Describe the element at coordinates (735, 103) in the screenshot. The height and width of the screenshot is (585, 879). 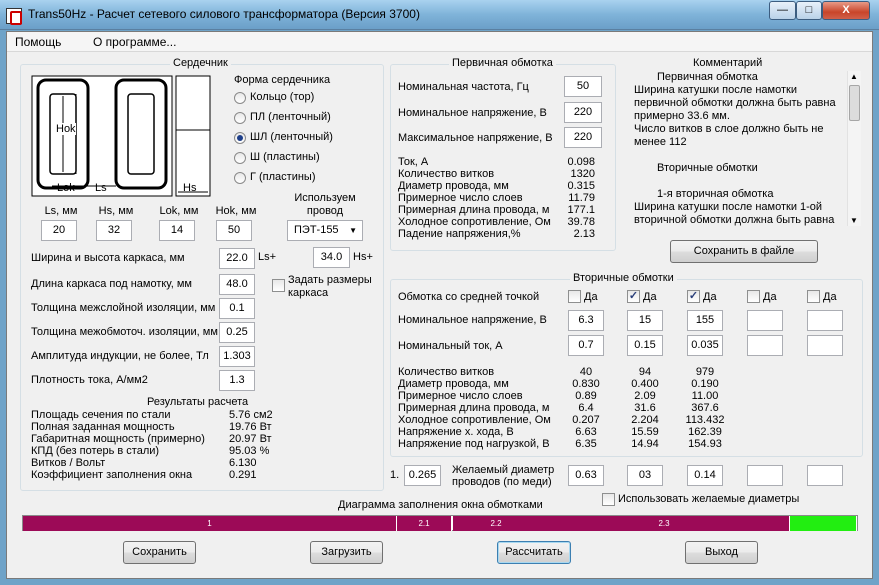
I see `comment-line-2: первичной обмотки должна быть равна` at that location.